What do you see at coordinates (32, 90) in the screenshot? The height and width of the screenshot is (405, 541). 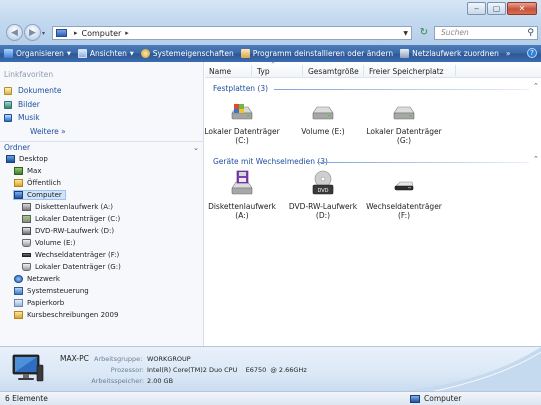 I see `favorite-documents: Dokumente` at bounding box center [32, 90].